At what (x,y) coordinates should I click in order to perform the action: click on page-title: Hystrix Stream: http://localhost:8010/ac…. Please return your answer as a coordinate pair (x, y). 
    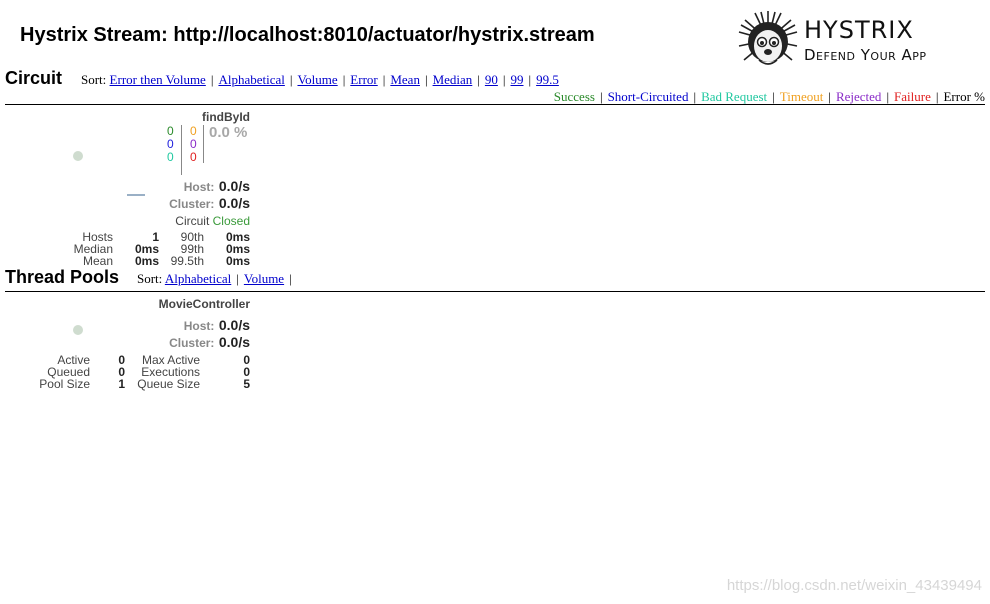
    Looking at the image, I should click on (307, 35).